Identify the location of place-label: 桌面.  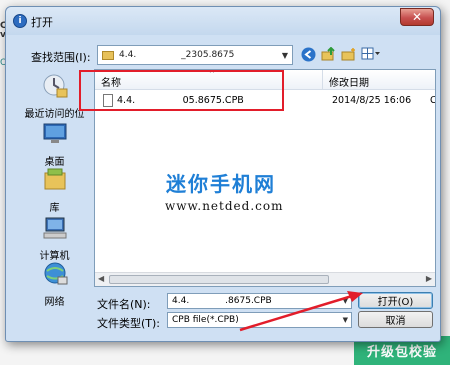
(54, 162).